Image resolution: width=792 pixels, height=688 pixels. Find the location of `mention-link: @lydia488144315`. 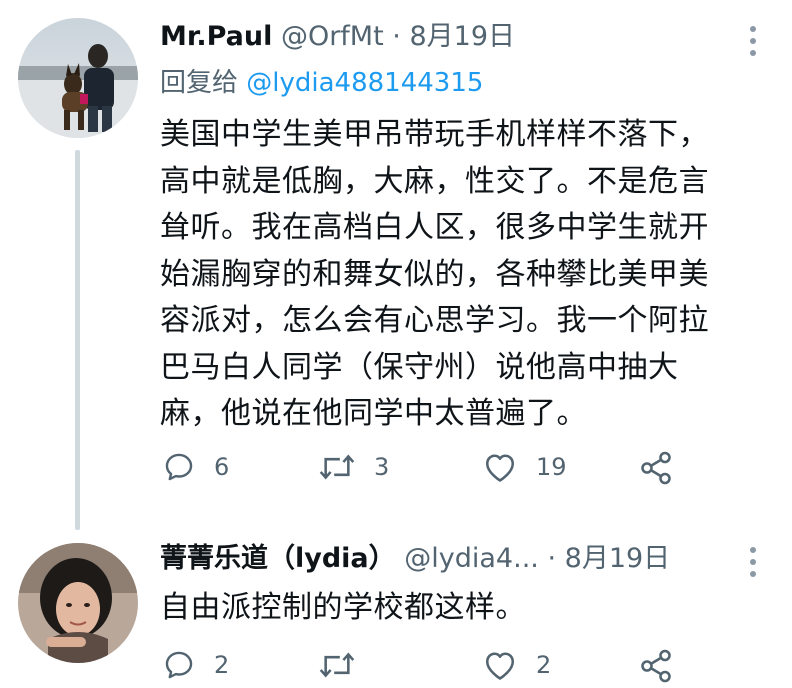

mention-link: @lydia488144315 is located at coordinates (364, 83).